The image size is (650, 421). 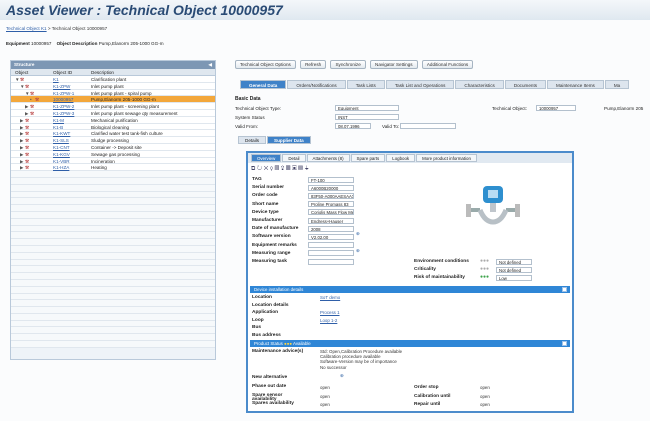 I want to click on tab-documents: Documents, so click(x=525, y=84).